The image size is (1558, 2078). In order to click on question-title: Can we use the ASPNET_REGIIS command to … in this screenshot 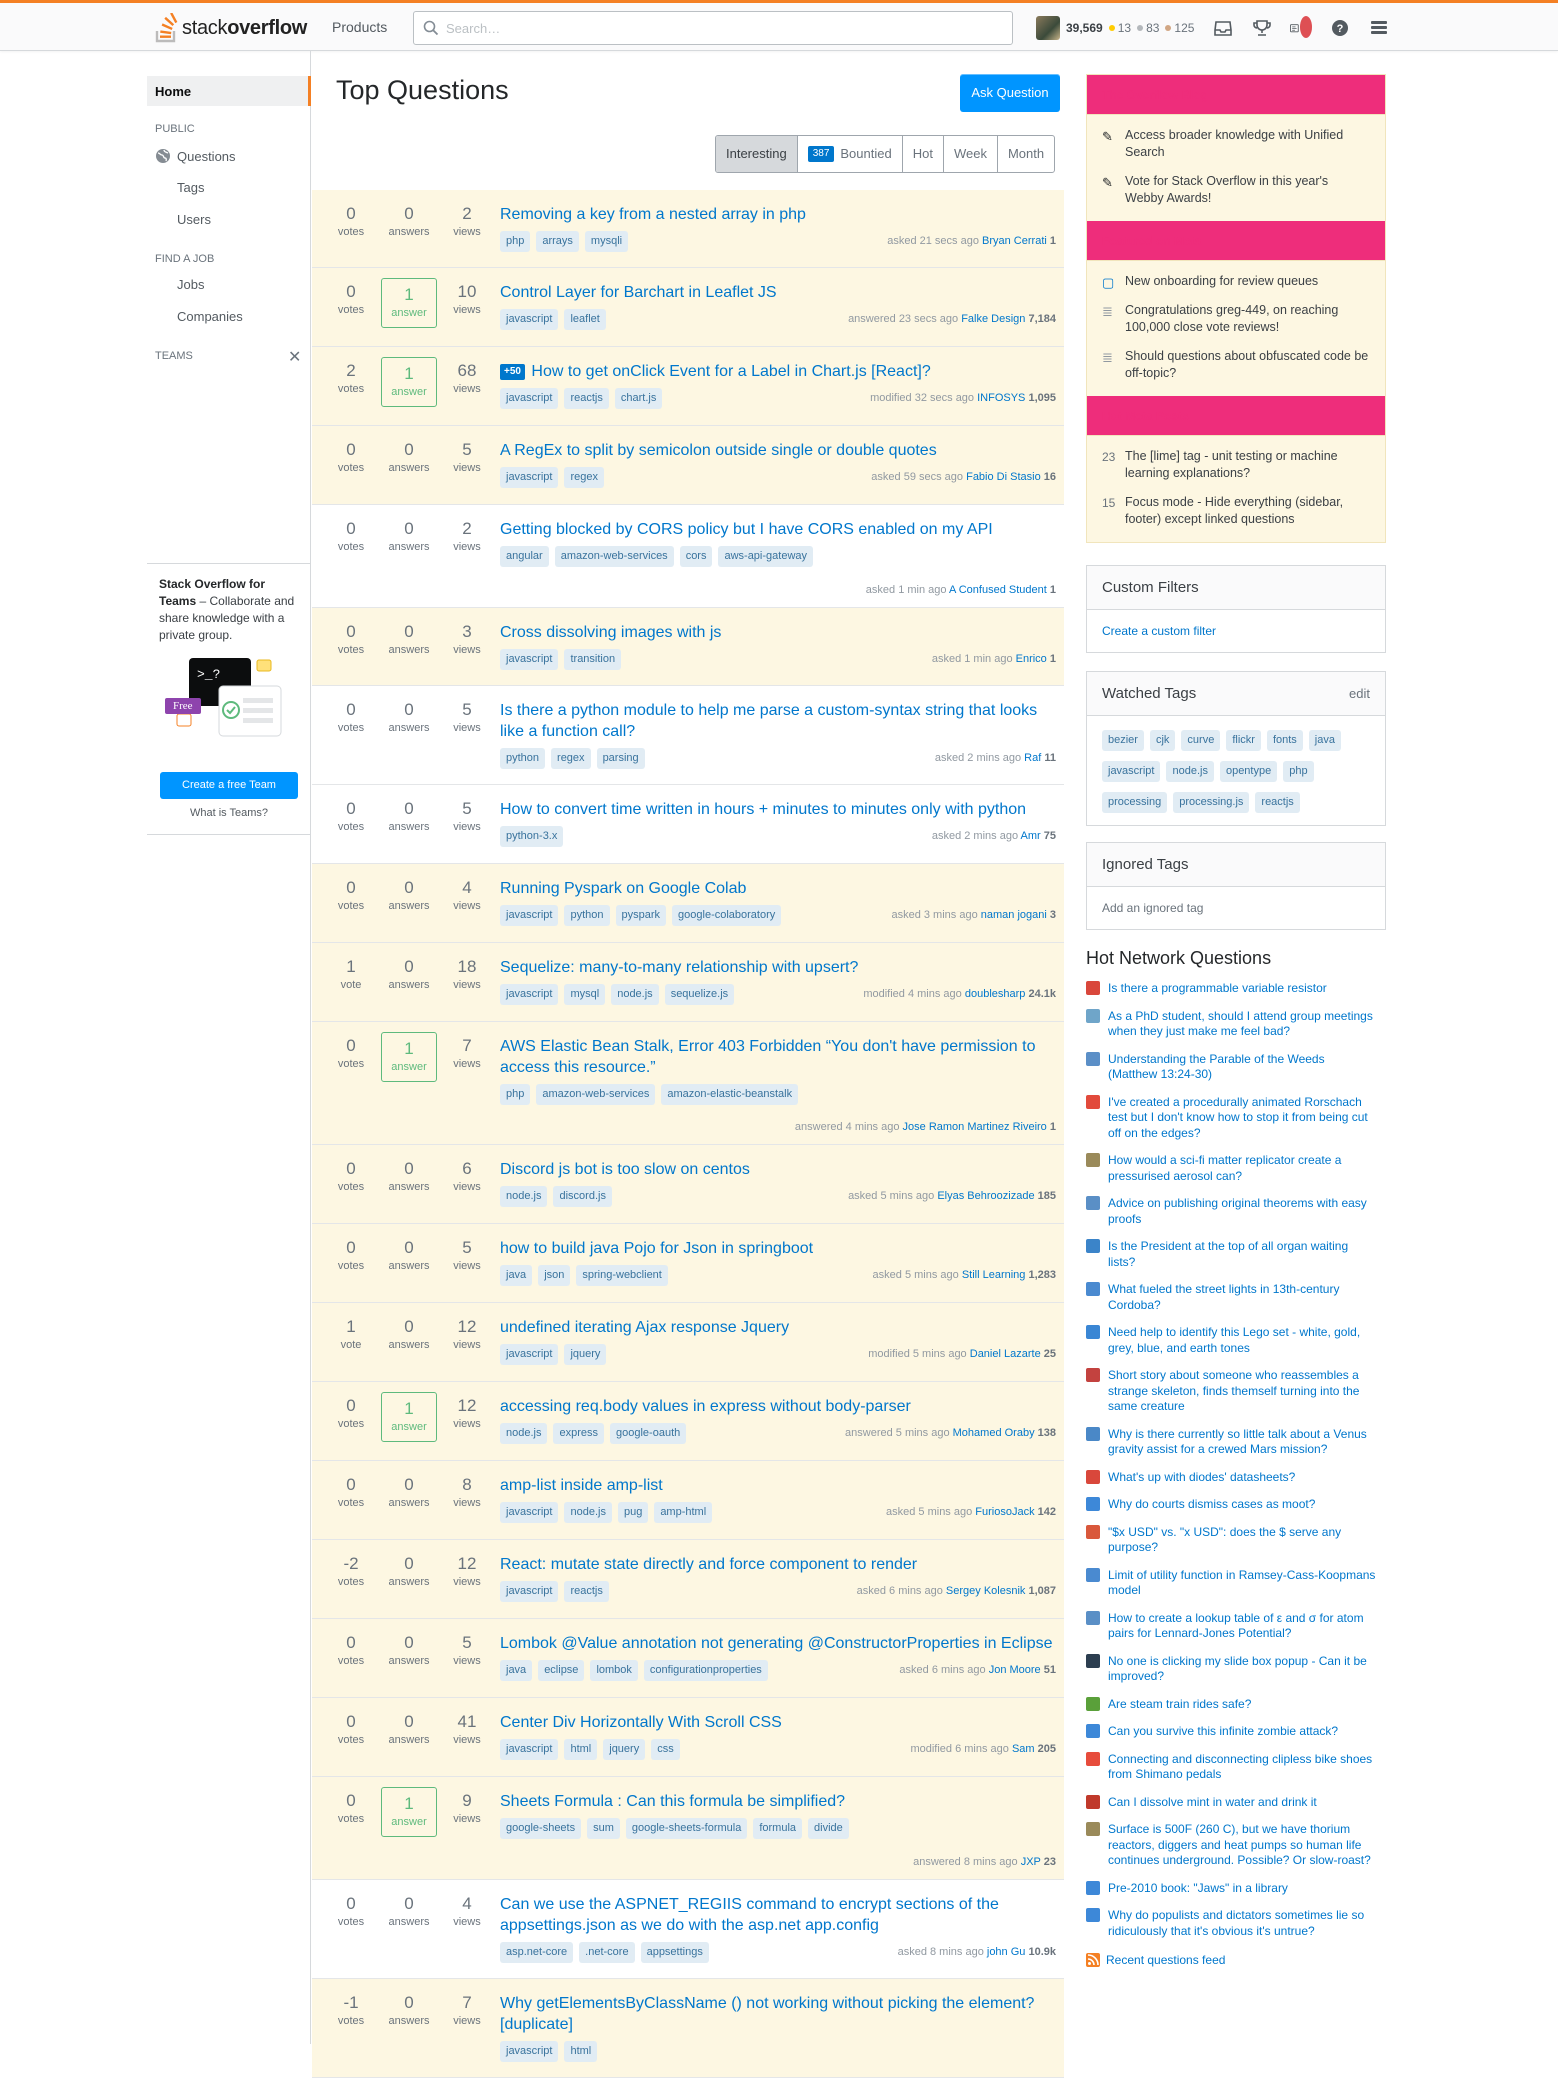, I will do `click(749, 1915)`.